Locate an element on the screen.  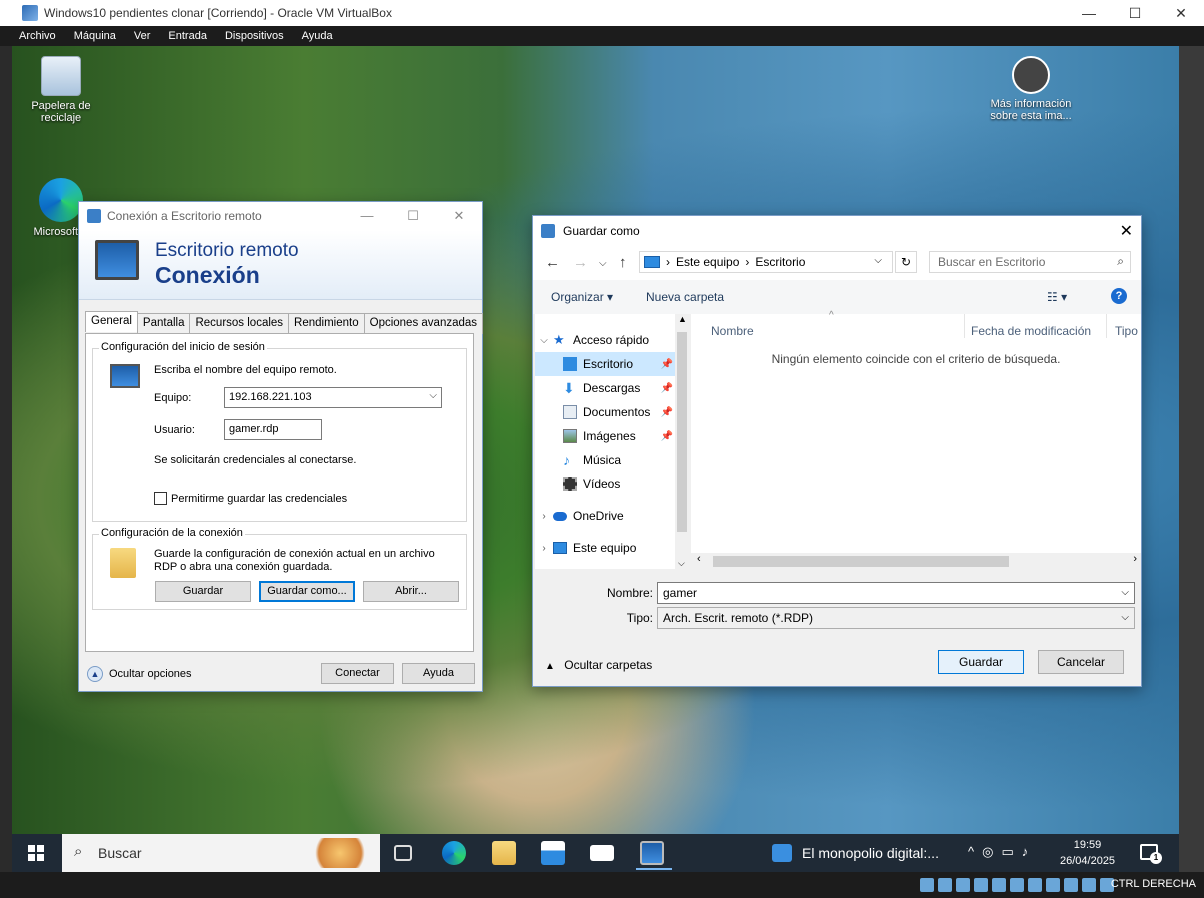
edge-icon is located at coordinates (454, 853).